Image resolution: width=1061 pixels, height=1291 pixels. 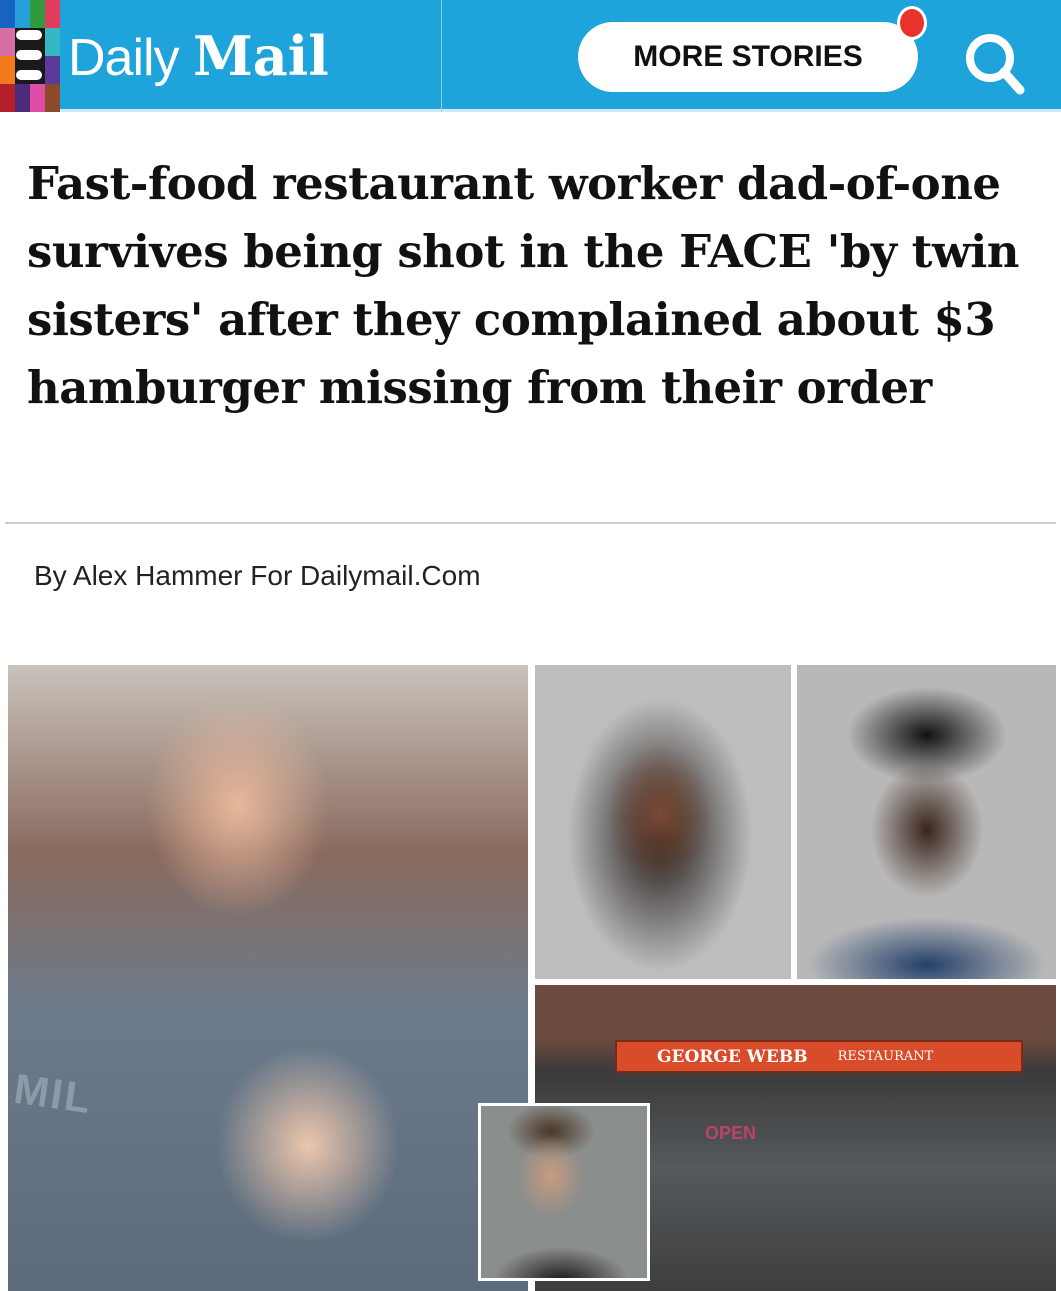 I want to click on site-header: Daily Mail MORE STORIES, so click(x=530, y=56).